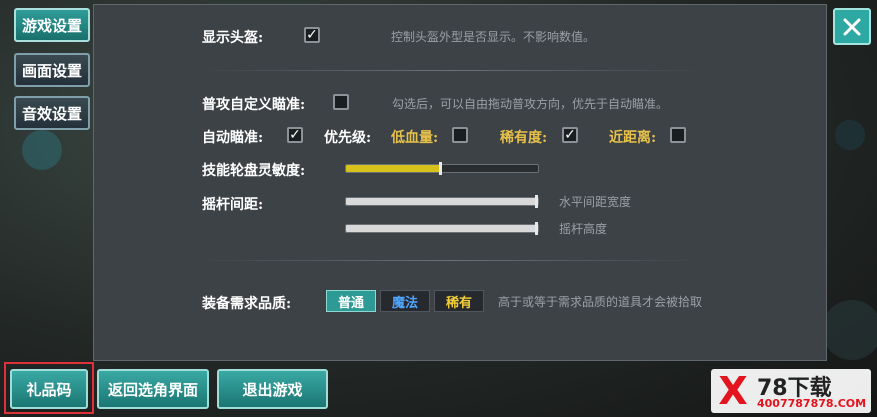 The width and height of the screenshot is (877, 417). What do you see at coordinates (52, 25) in the screenshot?
I see `tab-game-settings: 游戏设置` at bounding box center [52, 25].